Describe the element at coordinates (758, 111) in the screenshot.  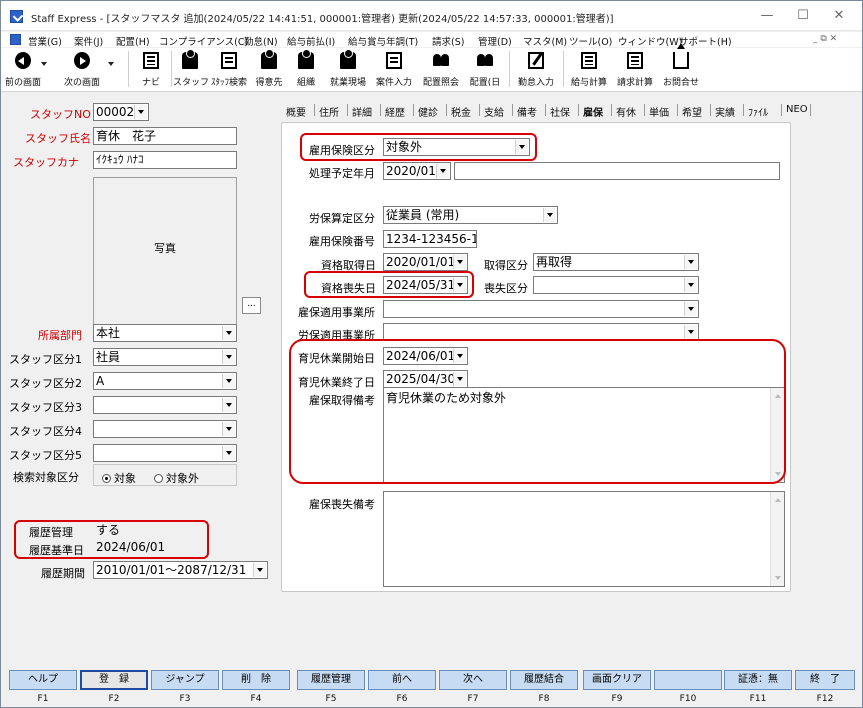
I see `tab-files: ﾌｧｲﾙ` at that location.